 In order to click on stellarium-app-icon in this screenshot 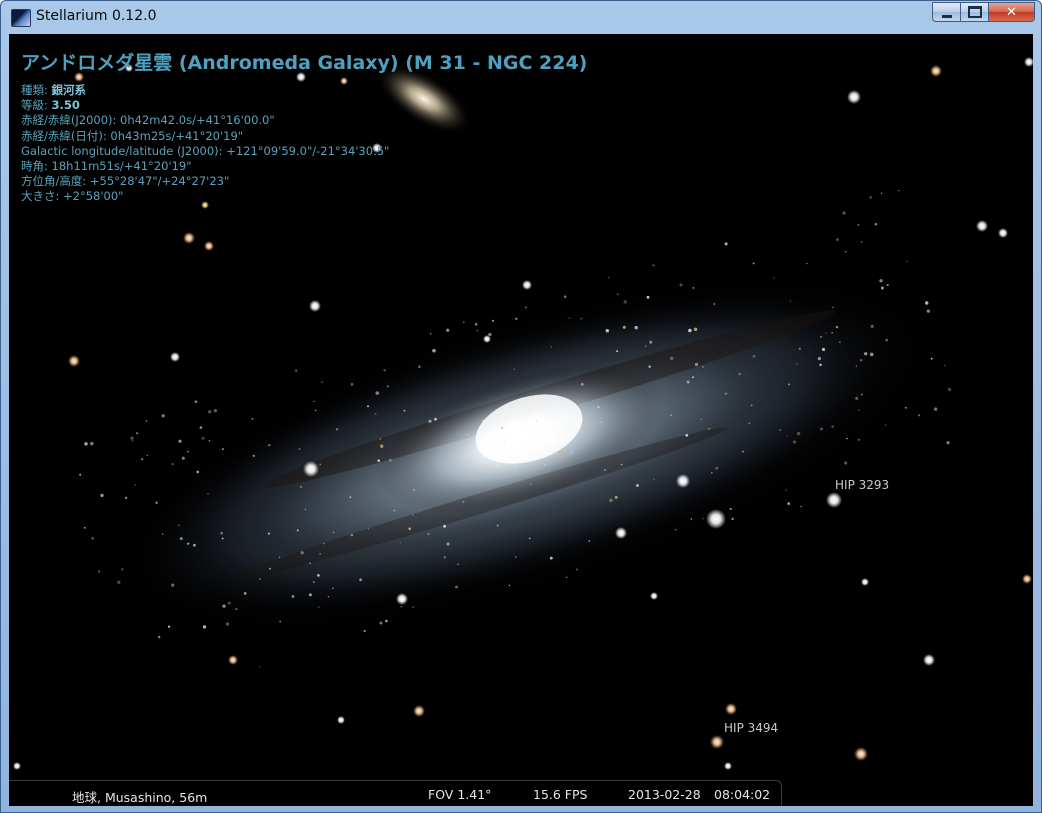, I will do `click(21, 18)`.